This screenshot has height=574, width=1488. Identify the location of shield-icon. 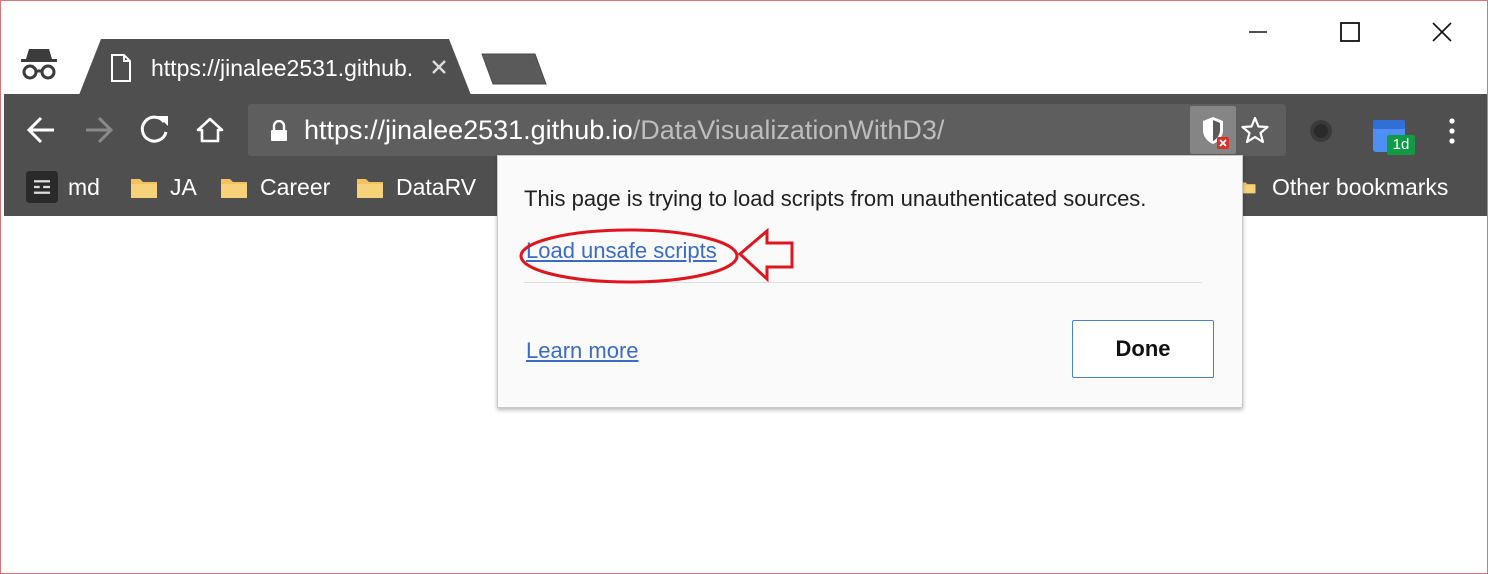
(1216, 133).